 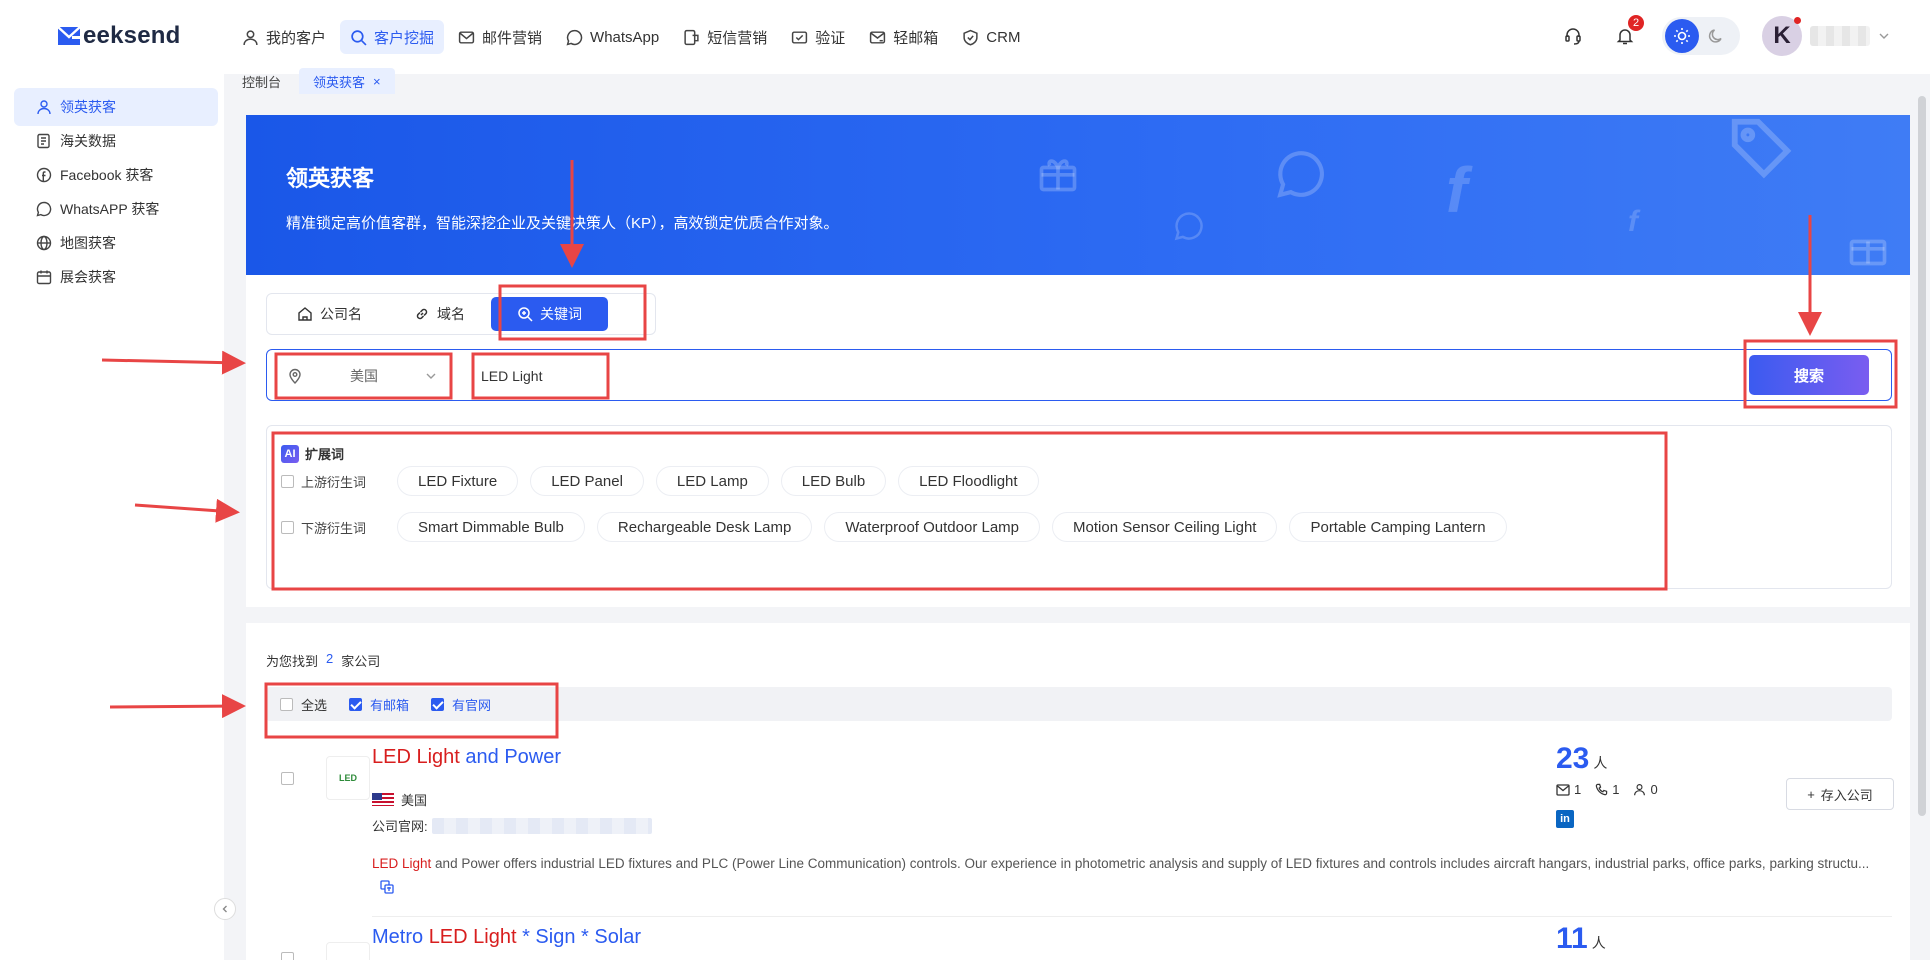 I want to click on nav-label: WhatsApp, so click(x=625, y=37).